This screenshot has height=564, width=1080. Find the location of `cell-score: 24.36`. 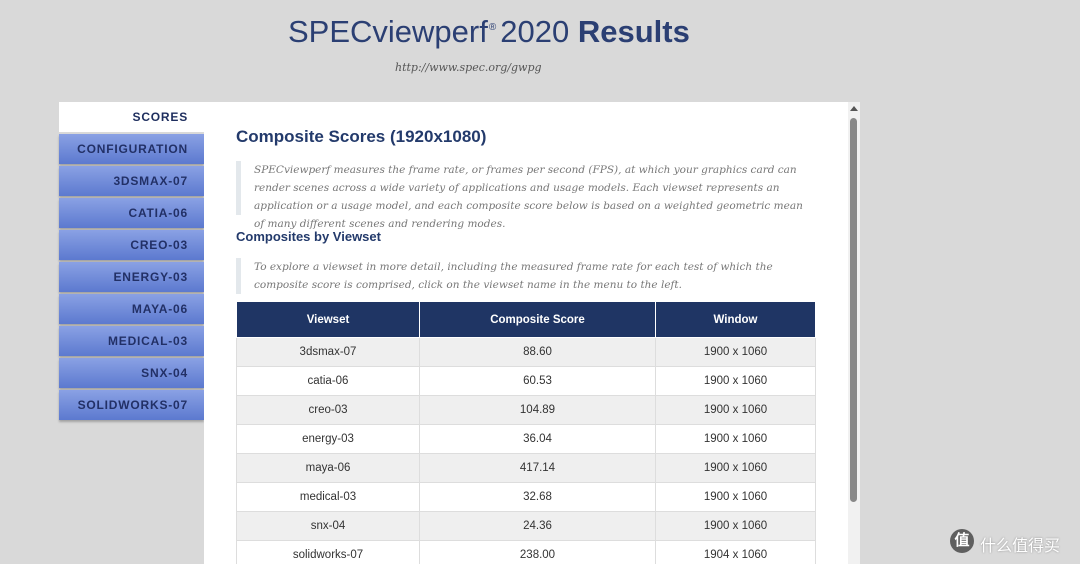

cell-score: 24.36 is located at coordinates (537, 526).